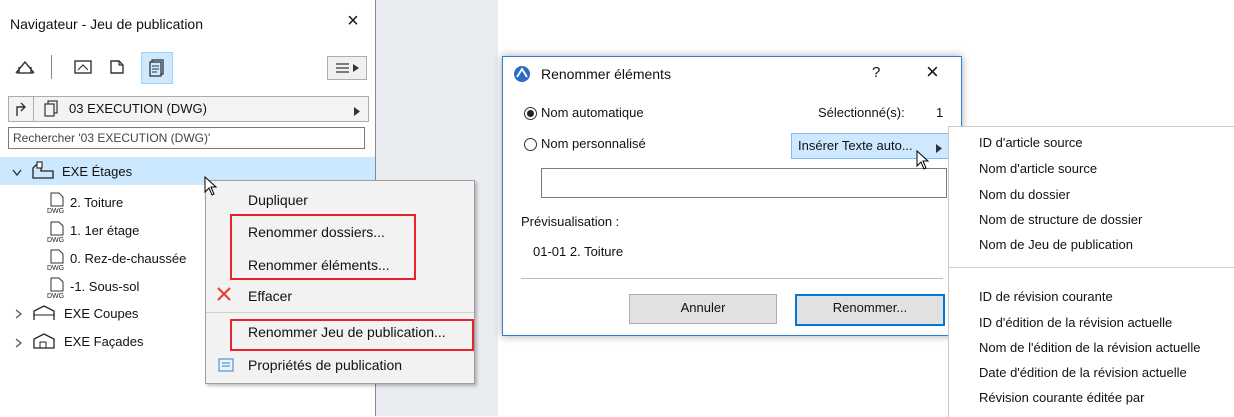 This screenshot has width=1234, height=417. Describe the element at coordinates (270, 296) in the screenshot. I see `menu-item-delete: Effacer` at that location.